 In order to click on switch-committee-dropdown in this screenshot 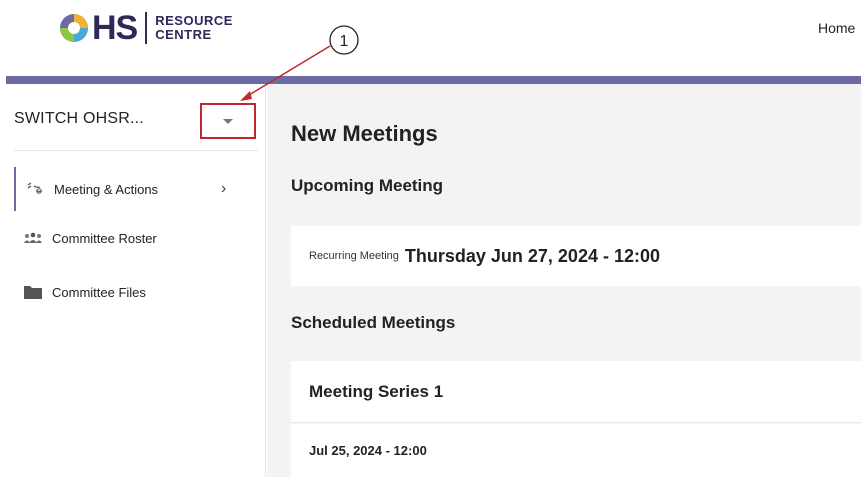, I will do `click(228, 121)`.